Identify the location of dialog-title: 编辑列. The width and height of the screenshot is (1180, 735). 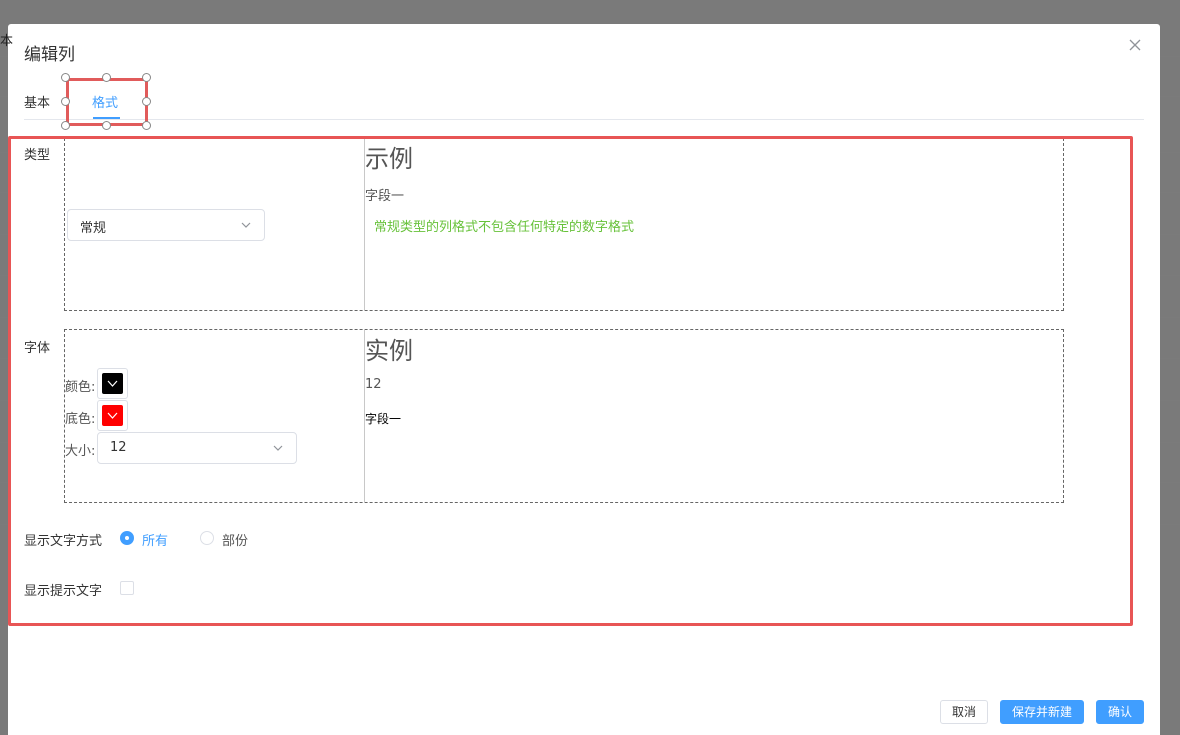
(49, 55).